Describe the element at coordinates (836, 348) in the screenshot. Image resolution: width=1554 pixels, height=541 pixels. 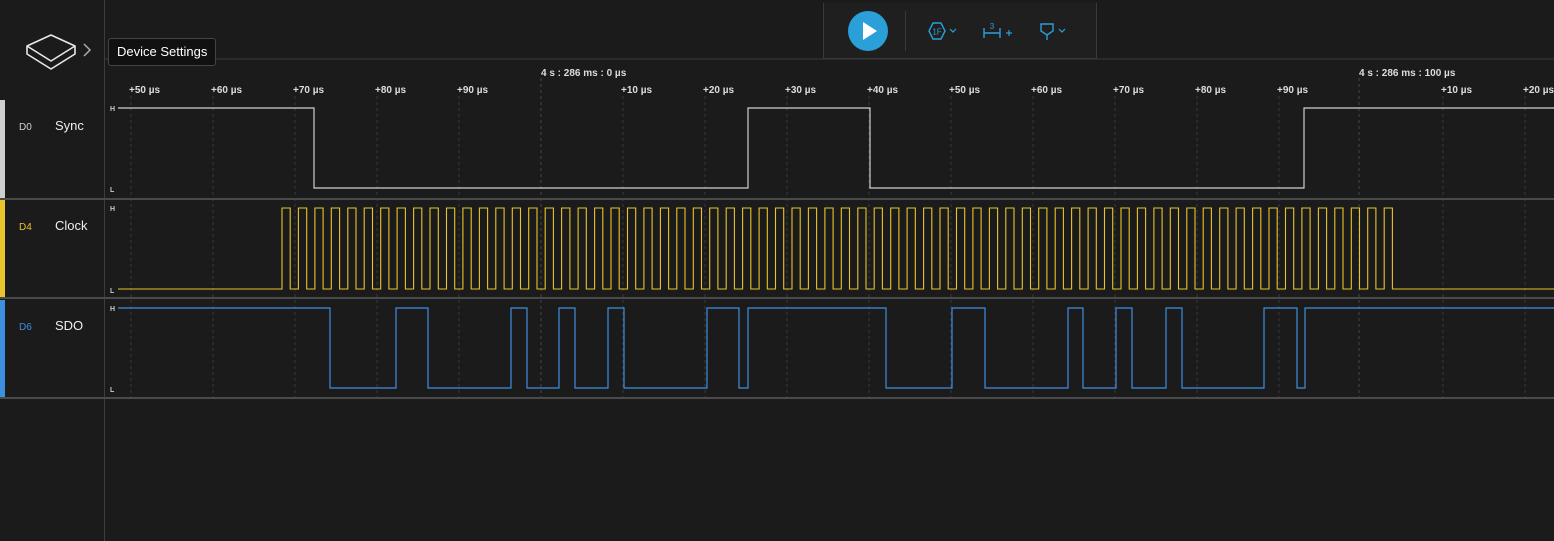
I see `sdo-waveform` at that location.